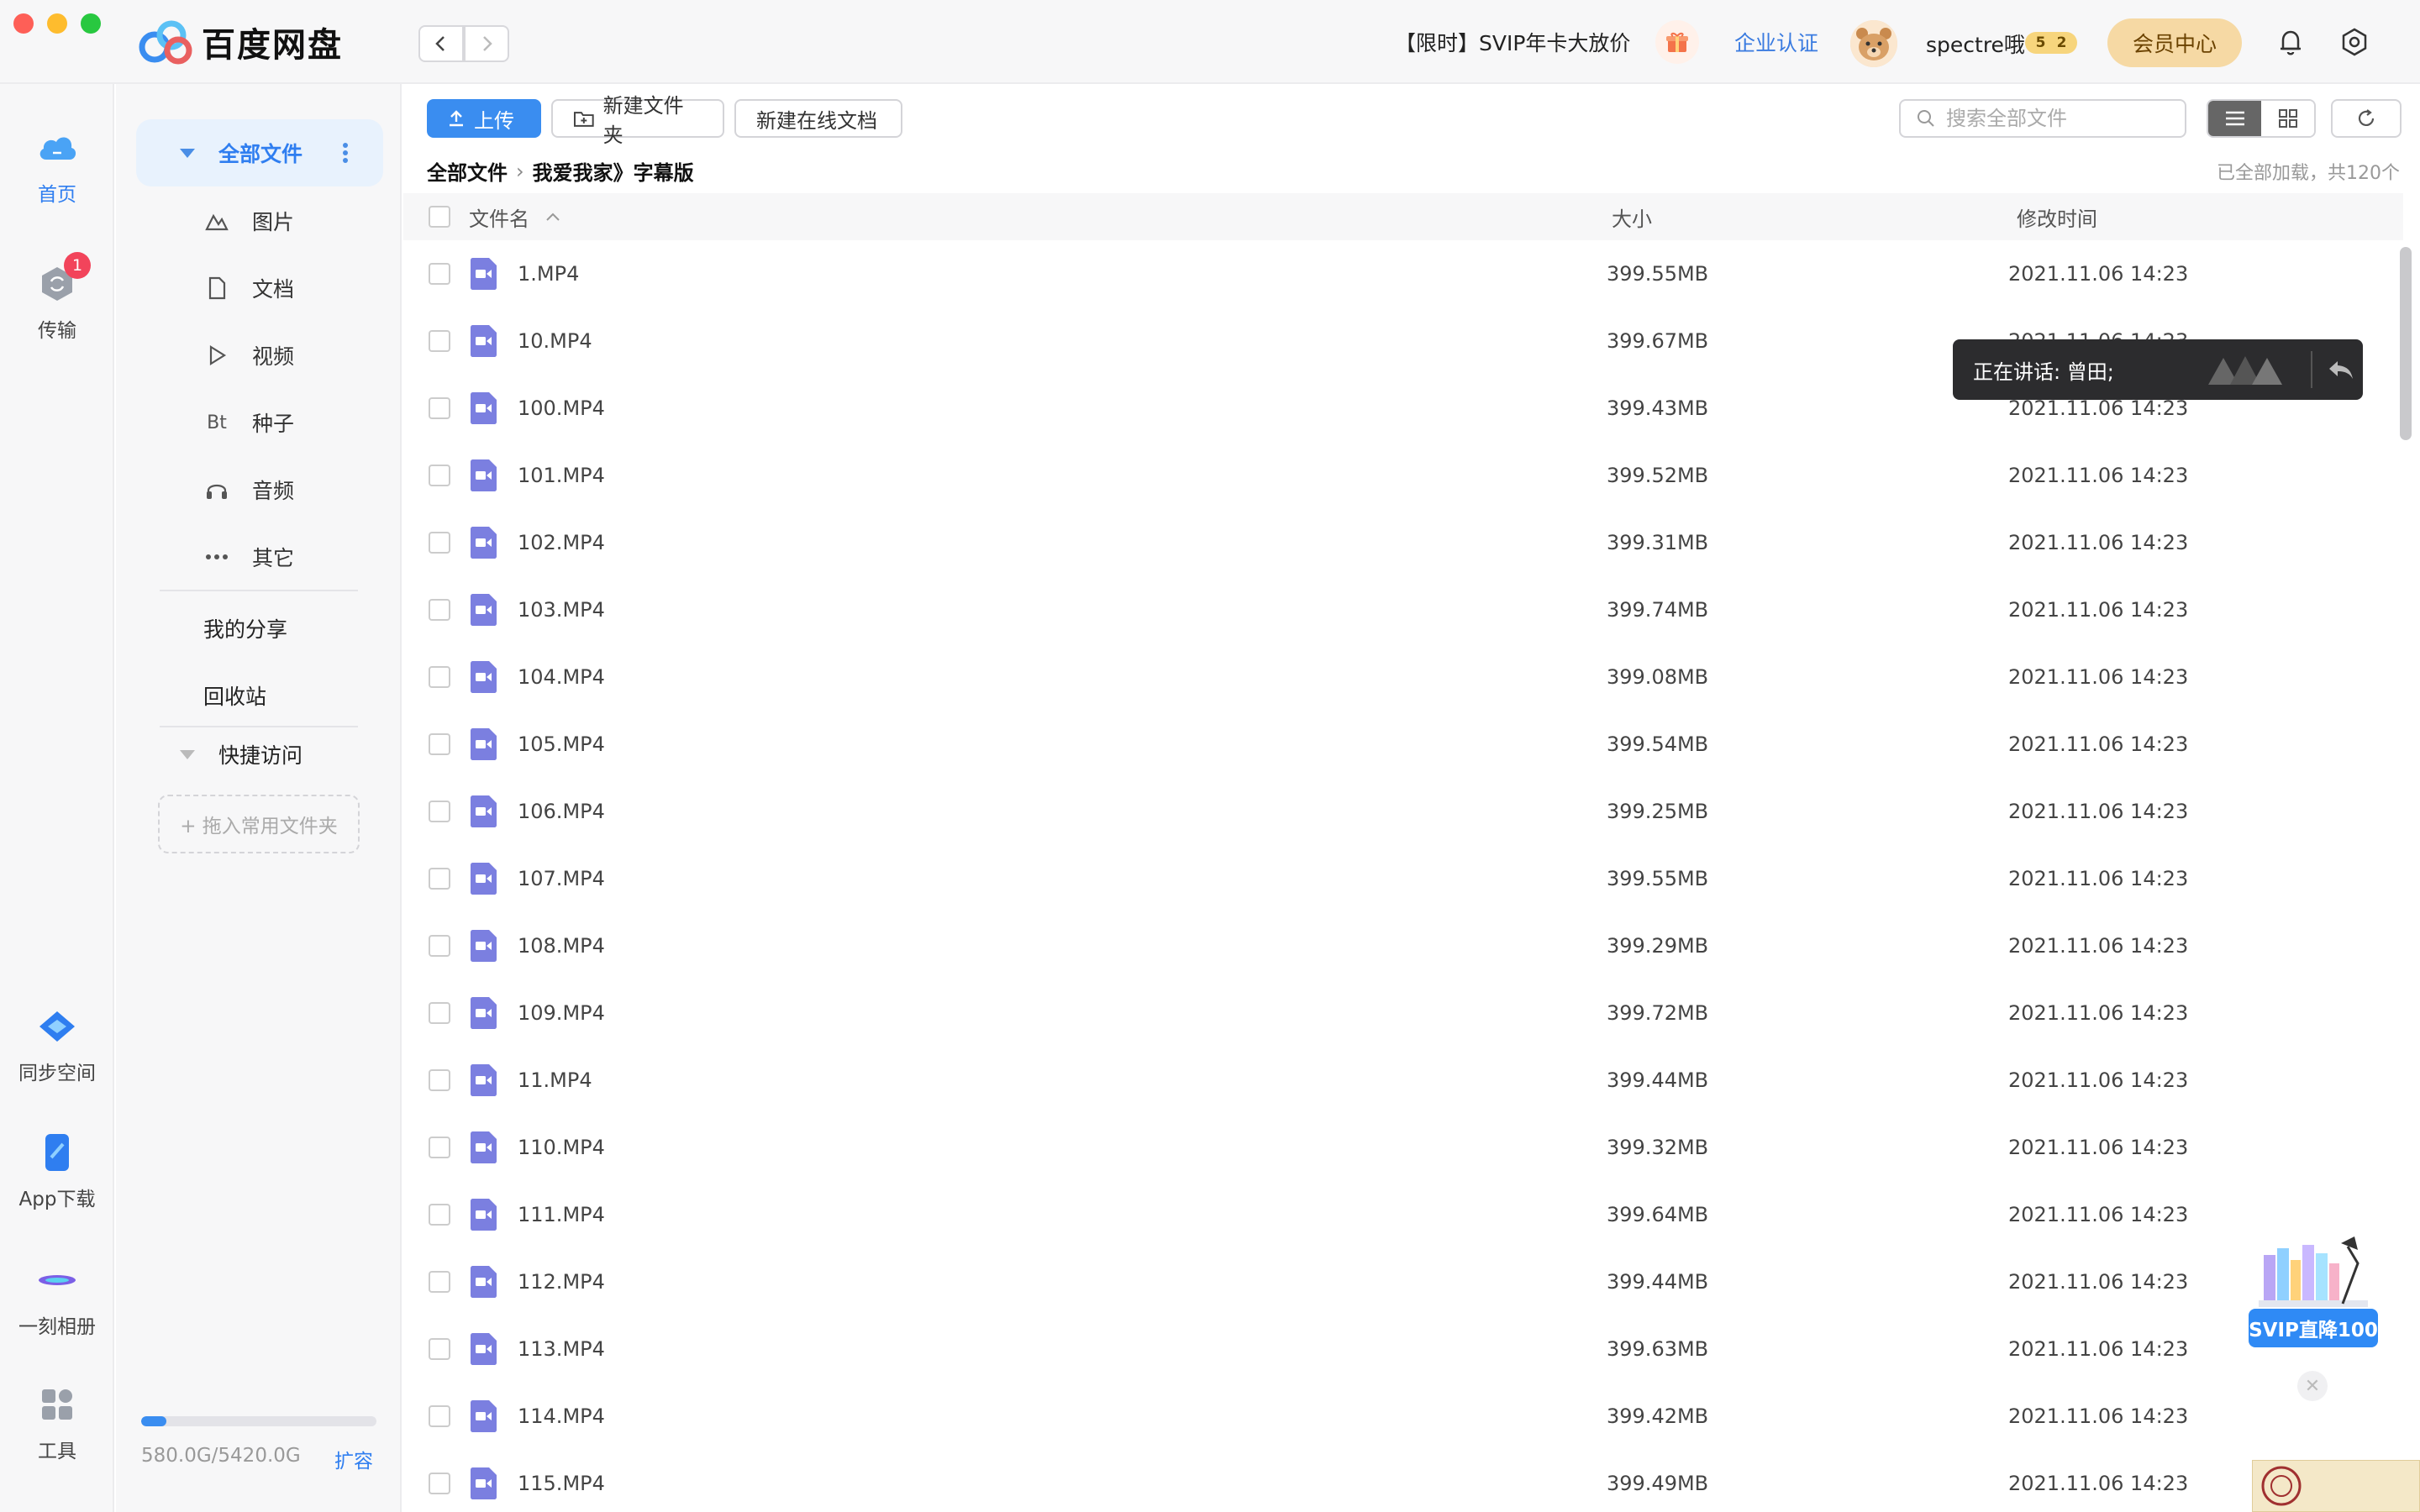 The image size is (2420, 1512). I want to click on avatar, so click(1873, 43).